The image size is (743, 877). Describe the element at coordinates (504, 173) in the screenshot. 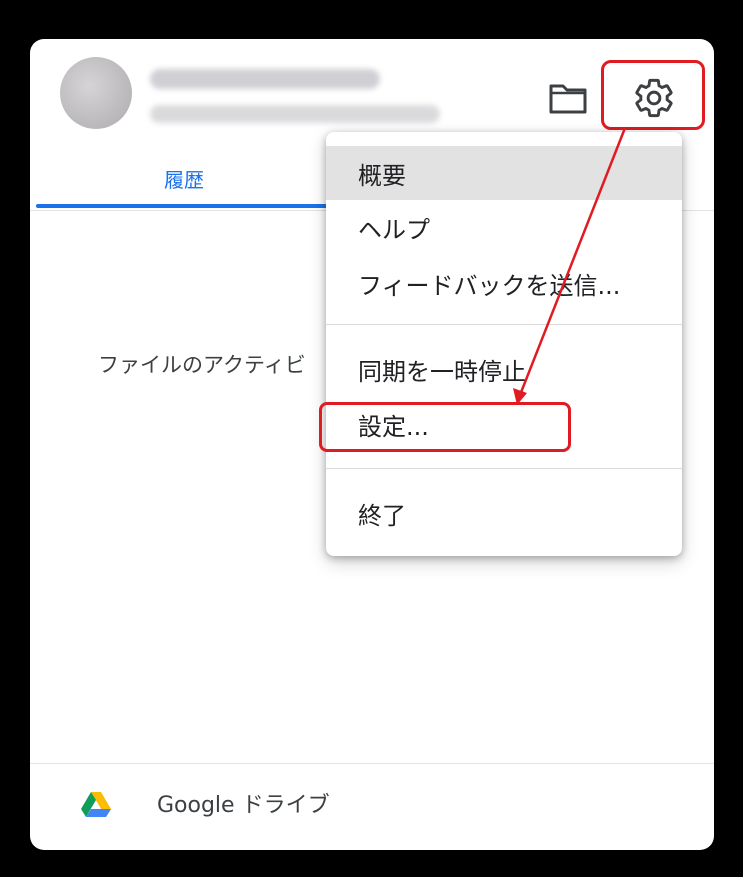

I see `menu-item-about: 概要` at that location.